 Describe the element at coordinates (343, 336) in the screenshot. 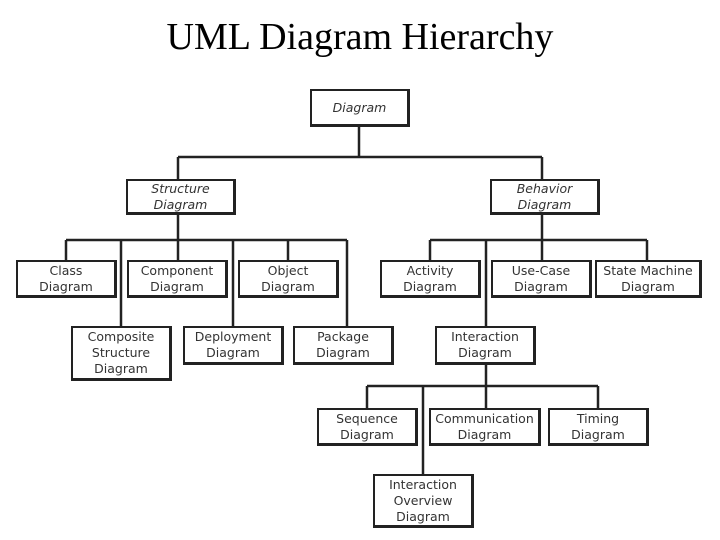

I see `node-label-line: Package` at that location.